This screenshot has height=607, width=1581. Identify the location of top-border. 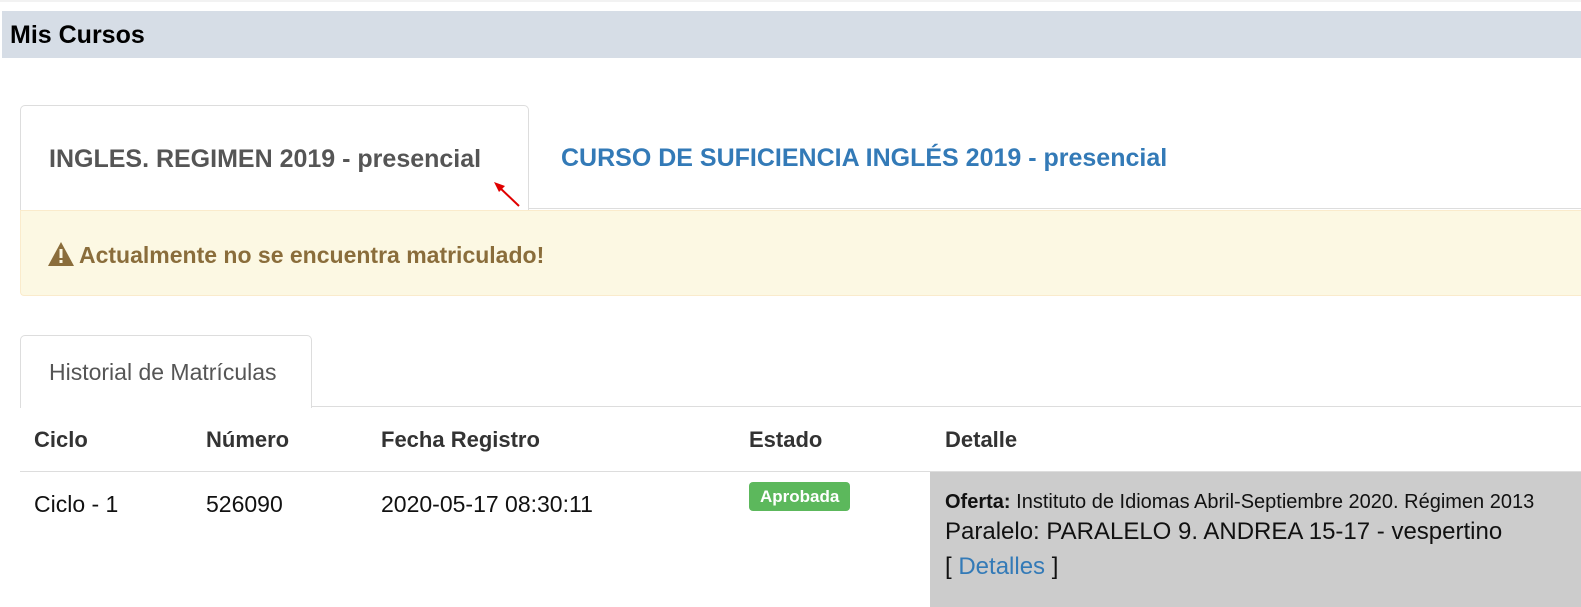
(790, 1).